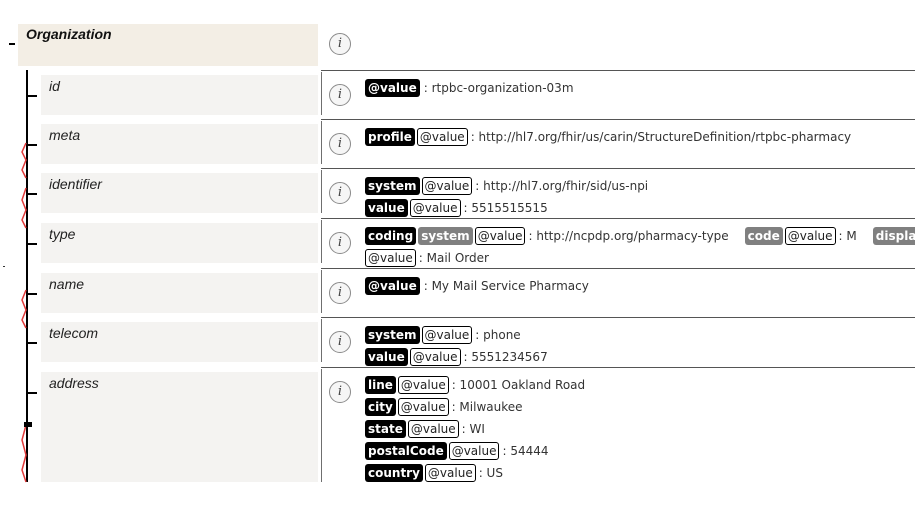 This screenshot has height=505, width=915. Describe the element at coordinates (391, 236) in the screenshot. I see `element-tag: coding` at that location.